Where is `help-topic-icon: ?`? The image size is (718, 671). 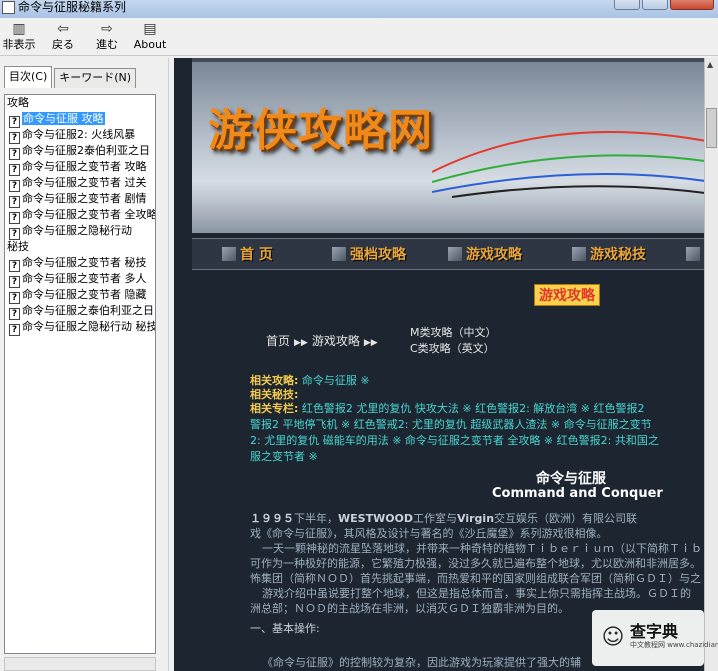
help-topic-icon: ? is located at coordinates (14, 330).